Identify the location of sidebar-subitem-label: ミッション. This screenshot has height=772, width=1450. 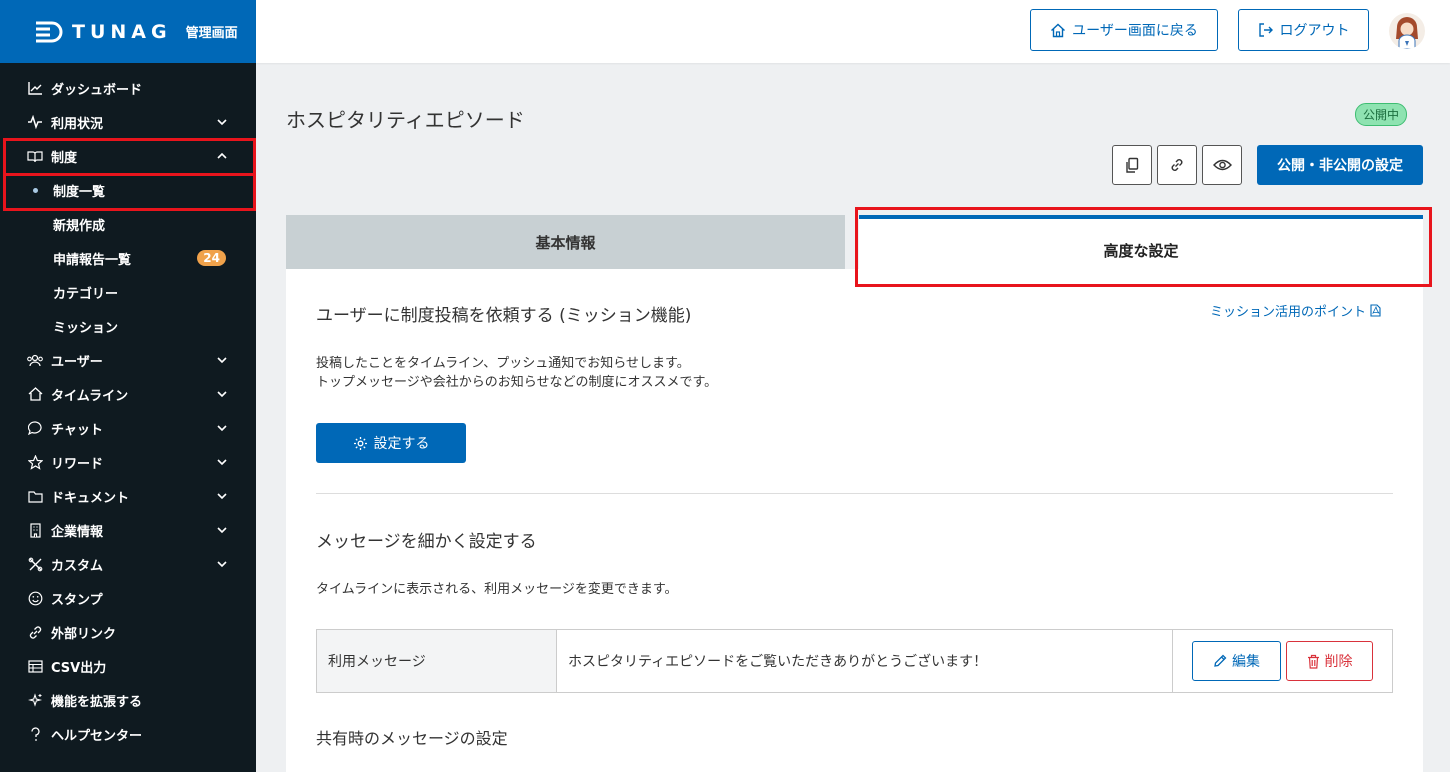
(86, 328).